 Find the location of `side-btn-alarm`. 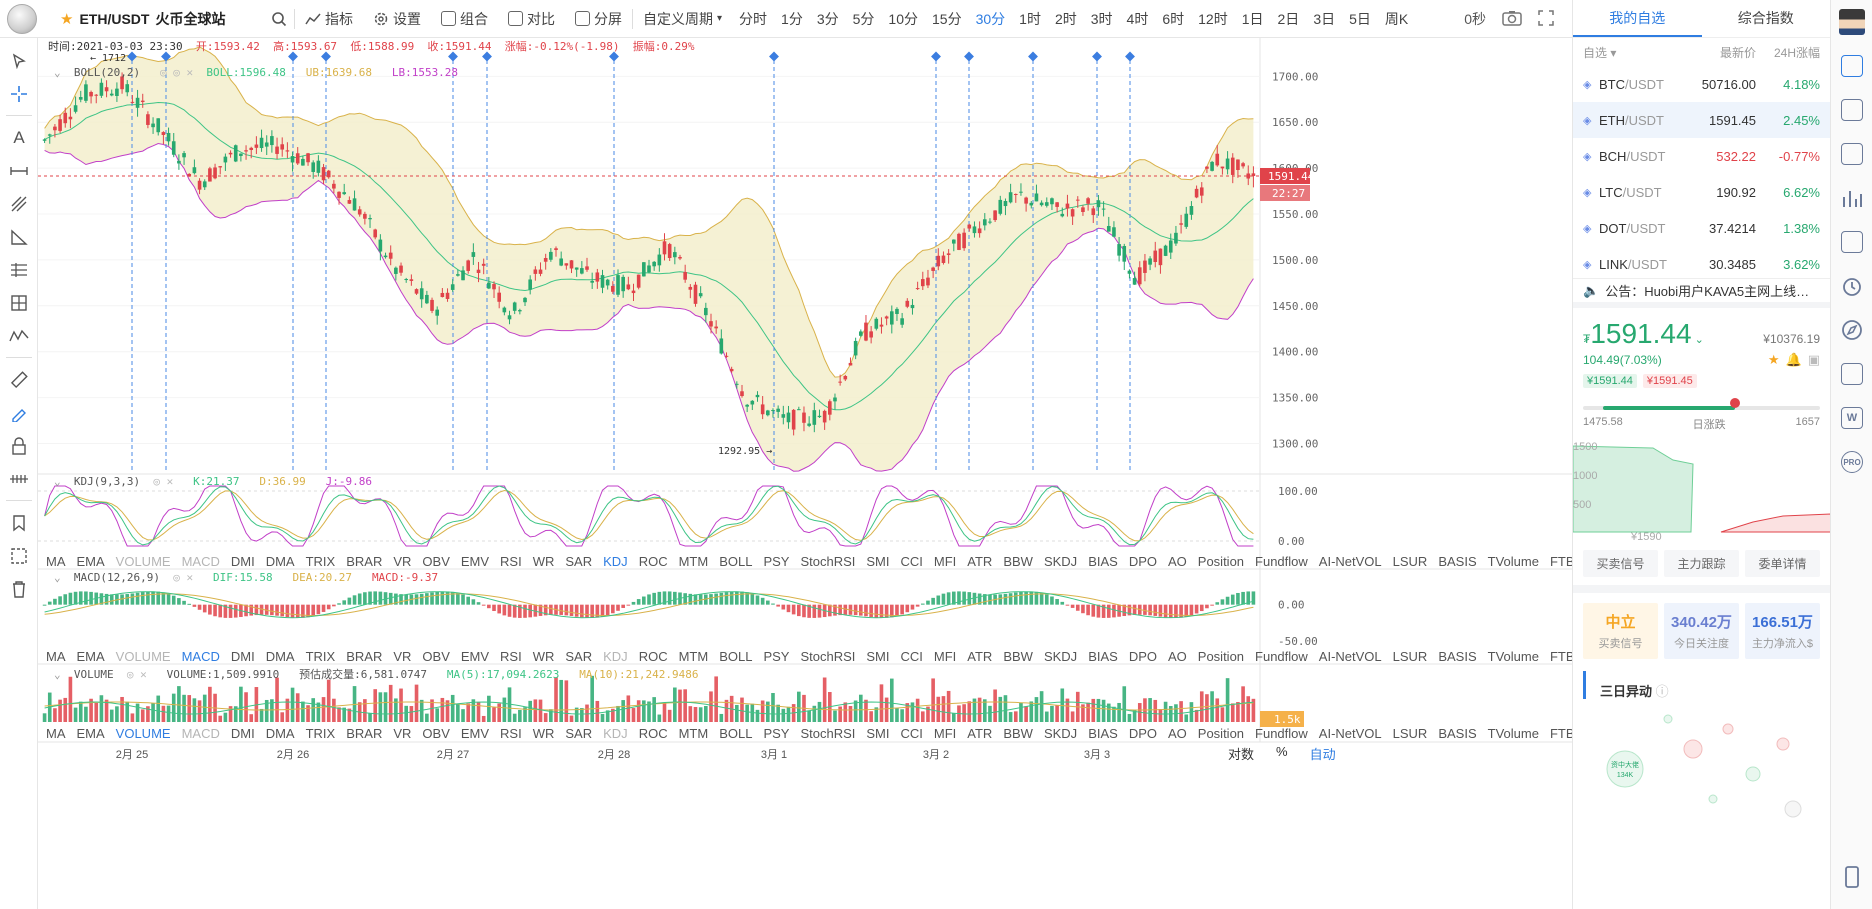

side-btn-alarm is located at coordinates (1851, 286).